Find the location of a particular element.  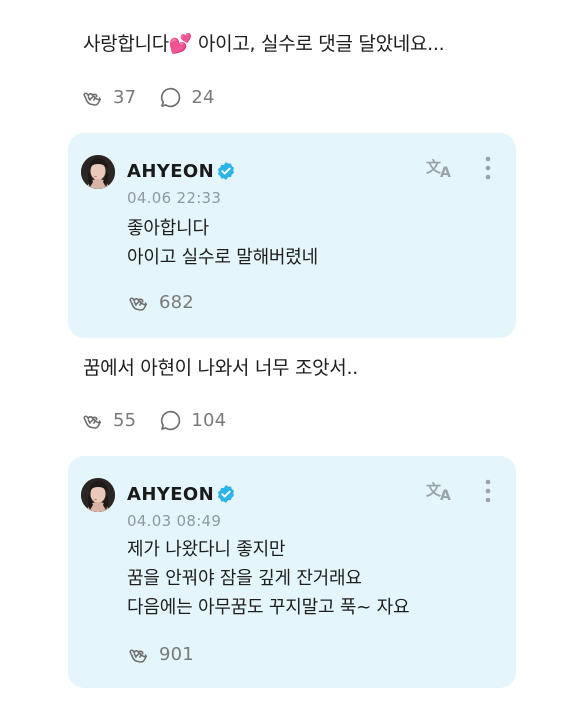

like-button: 901 is located at coordinates (160, 654).